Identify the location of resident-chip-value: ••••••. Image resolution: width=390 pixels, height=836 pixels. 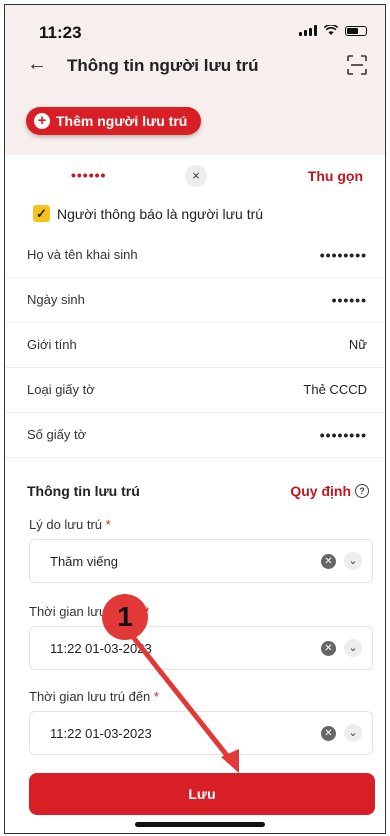
(89, 175).